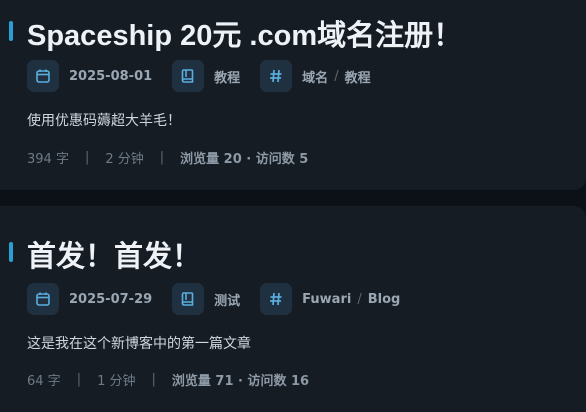 The image size is (586, 412). What do you see at coordinates (48, 159) in the screenshot?
I see `word-count: 394 字` at bounding box center [48, 159].